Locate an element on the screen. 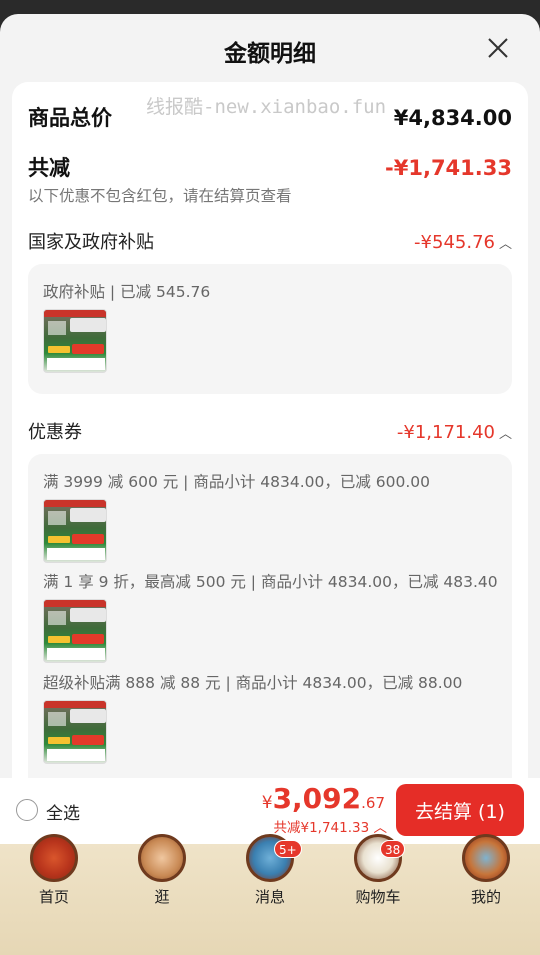 The width and height of the screenshot is (540, 955). tab-label: 消息 is located at coordinates (269, 897).